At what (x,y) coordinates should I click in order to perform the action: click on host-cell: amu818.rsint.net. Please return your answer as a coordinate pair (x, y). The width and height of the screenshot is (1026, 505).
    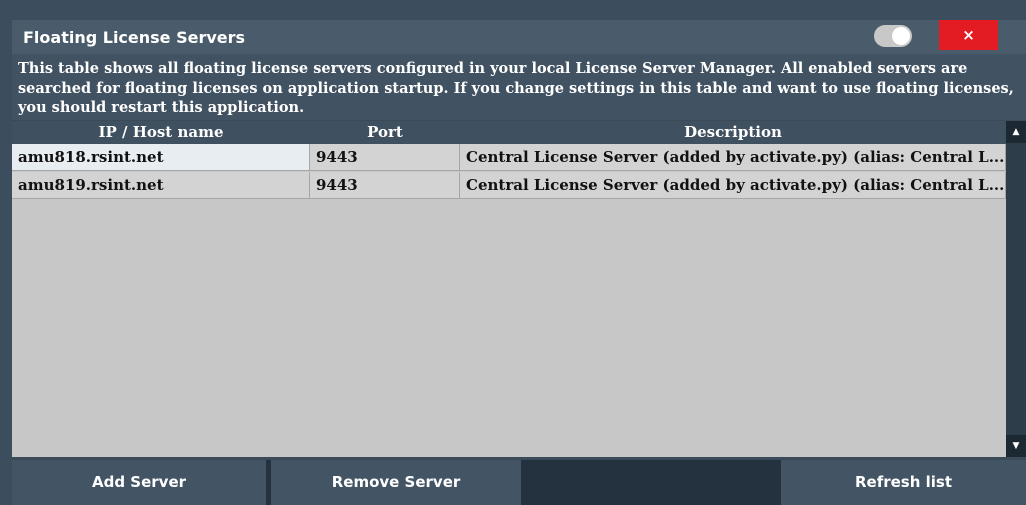
    Looking at the image, I should click on (161, 157).